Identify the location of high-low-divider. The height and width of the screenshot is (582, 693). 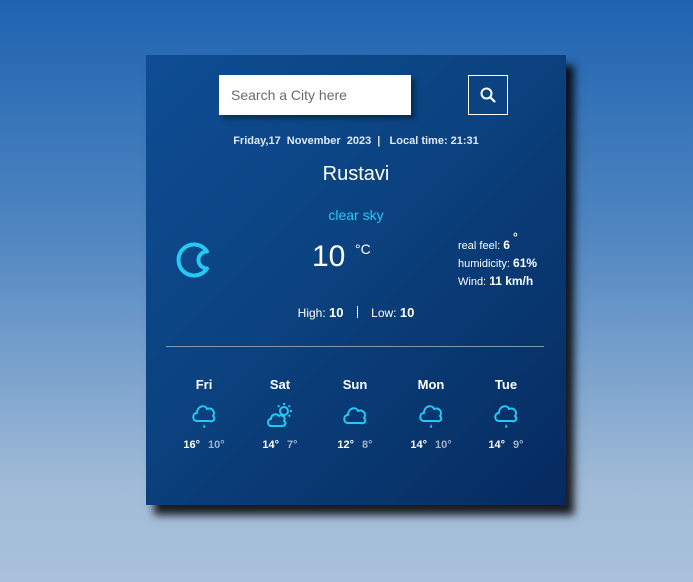
(357, 312).